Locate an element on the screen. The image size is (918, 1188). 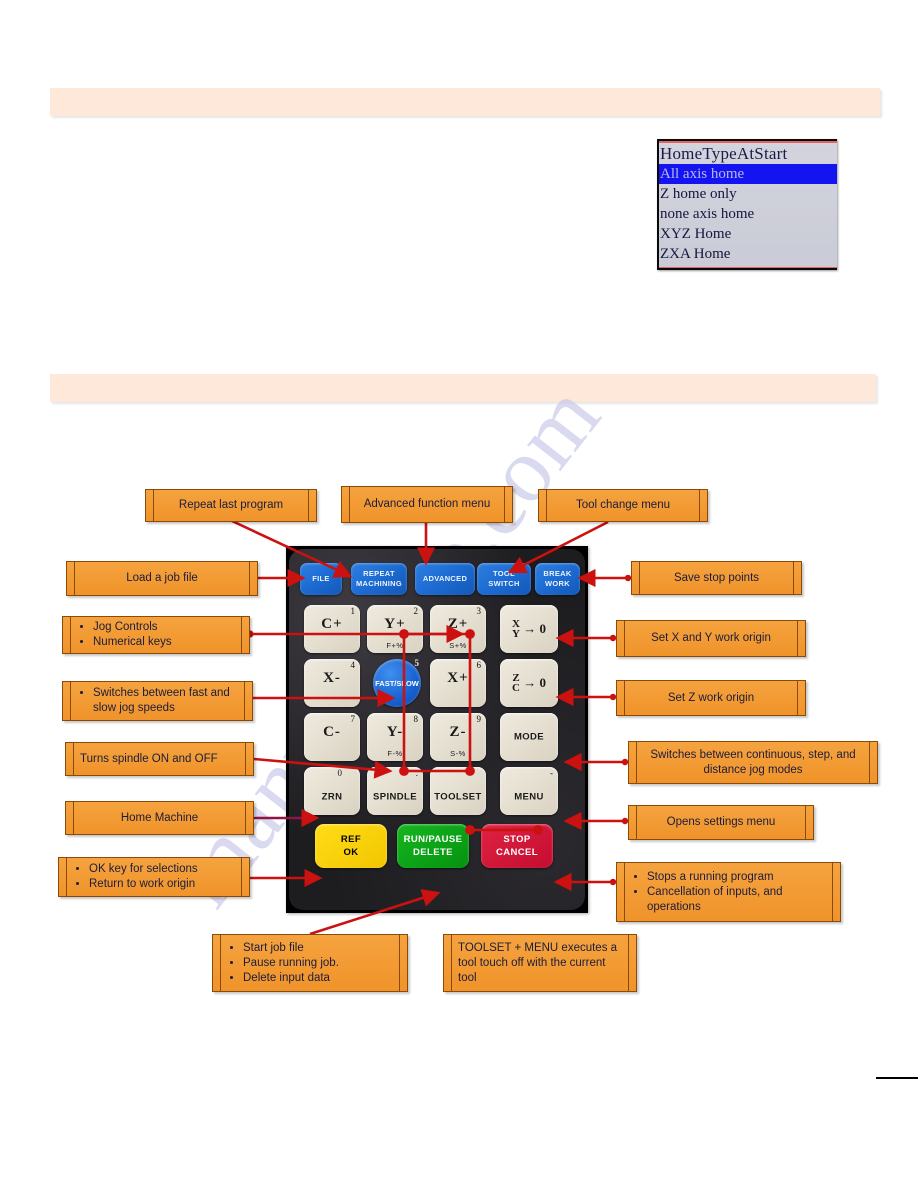
key-y-plus-digit: 2 is located at coordinates (416, 611).